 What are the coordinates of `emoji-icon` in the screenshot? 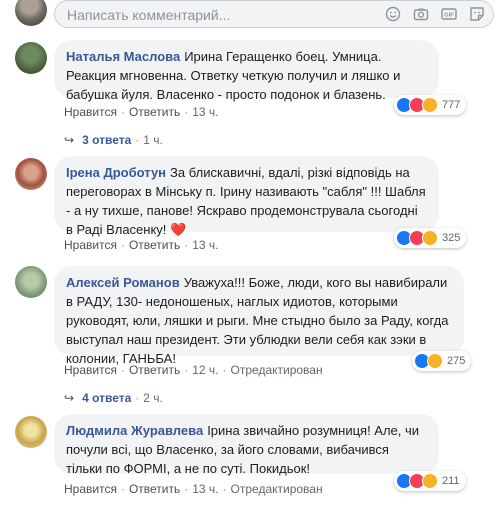 It's located at (393, 14).